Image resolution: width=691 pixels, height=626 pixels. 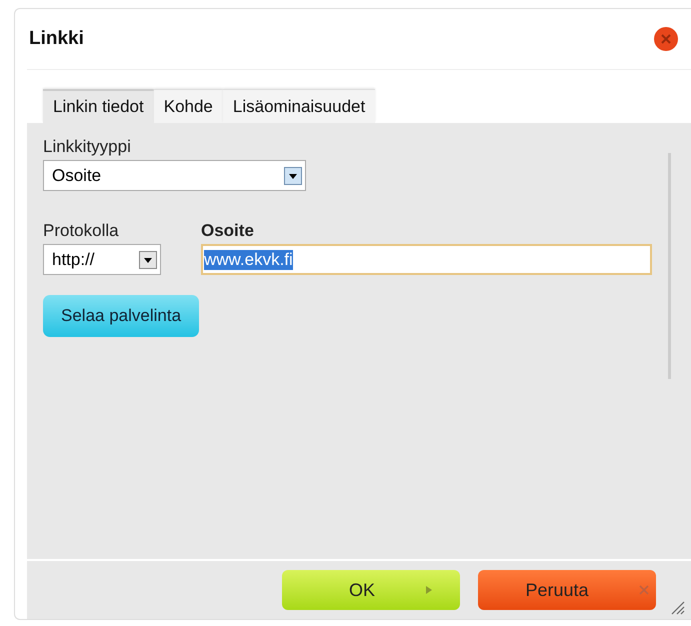 I want to click on dialog-button: OK, so click(x=371, y=590).